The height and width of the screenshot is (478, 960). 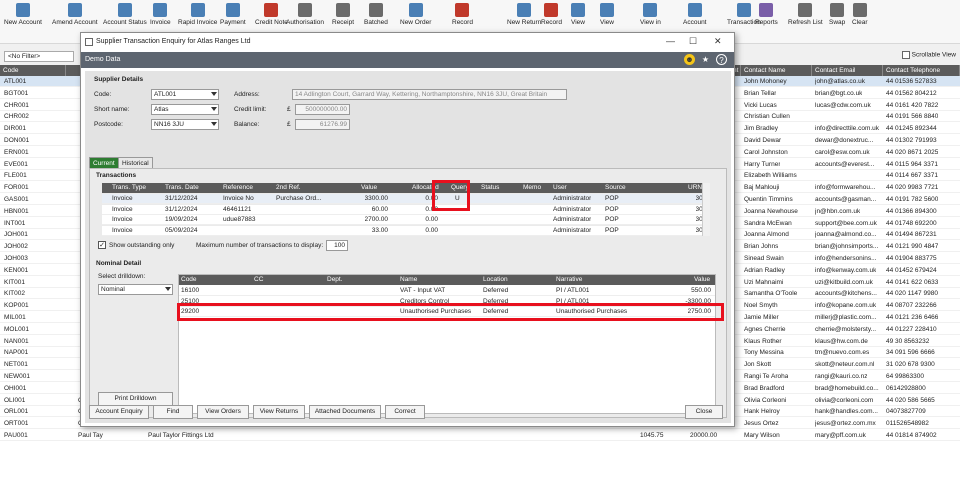 What do you see at coordinates (761, 317) in the screenshot?
I see `cell-contact: Jamie Miller` at bounding box center [761, 317].